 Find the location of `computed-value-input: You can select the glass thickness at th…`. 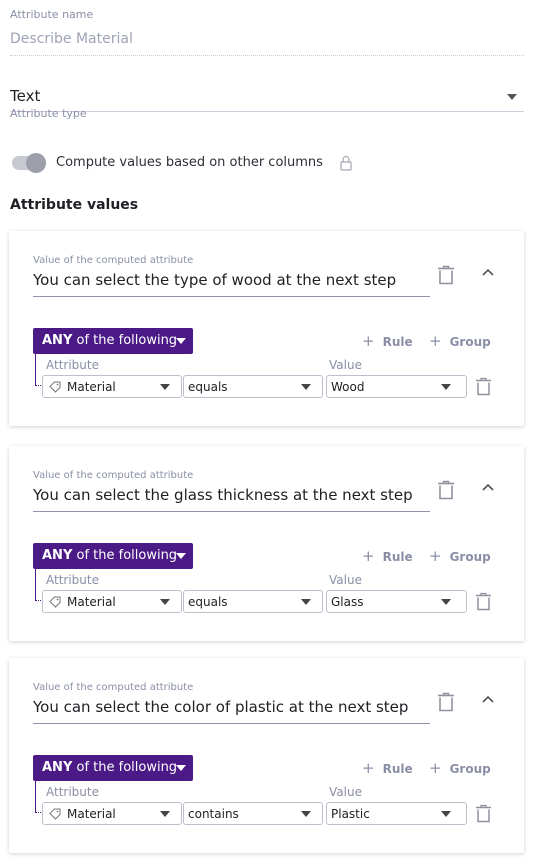

computed-value-input: You can select the glass thickness at th… is located at coordinates (223, 495).